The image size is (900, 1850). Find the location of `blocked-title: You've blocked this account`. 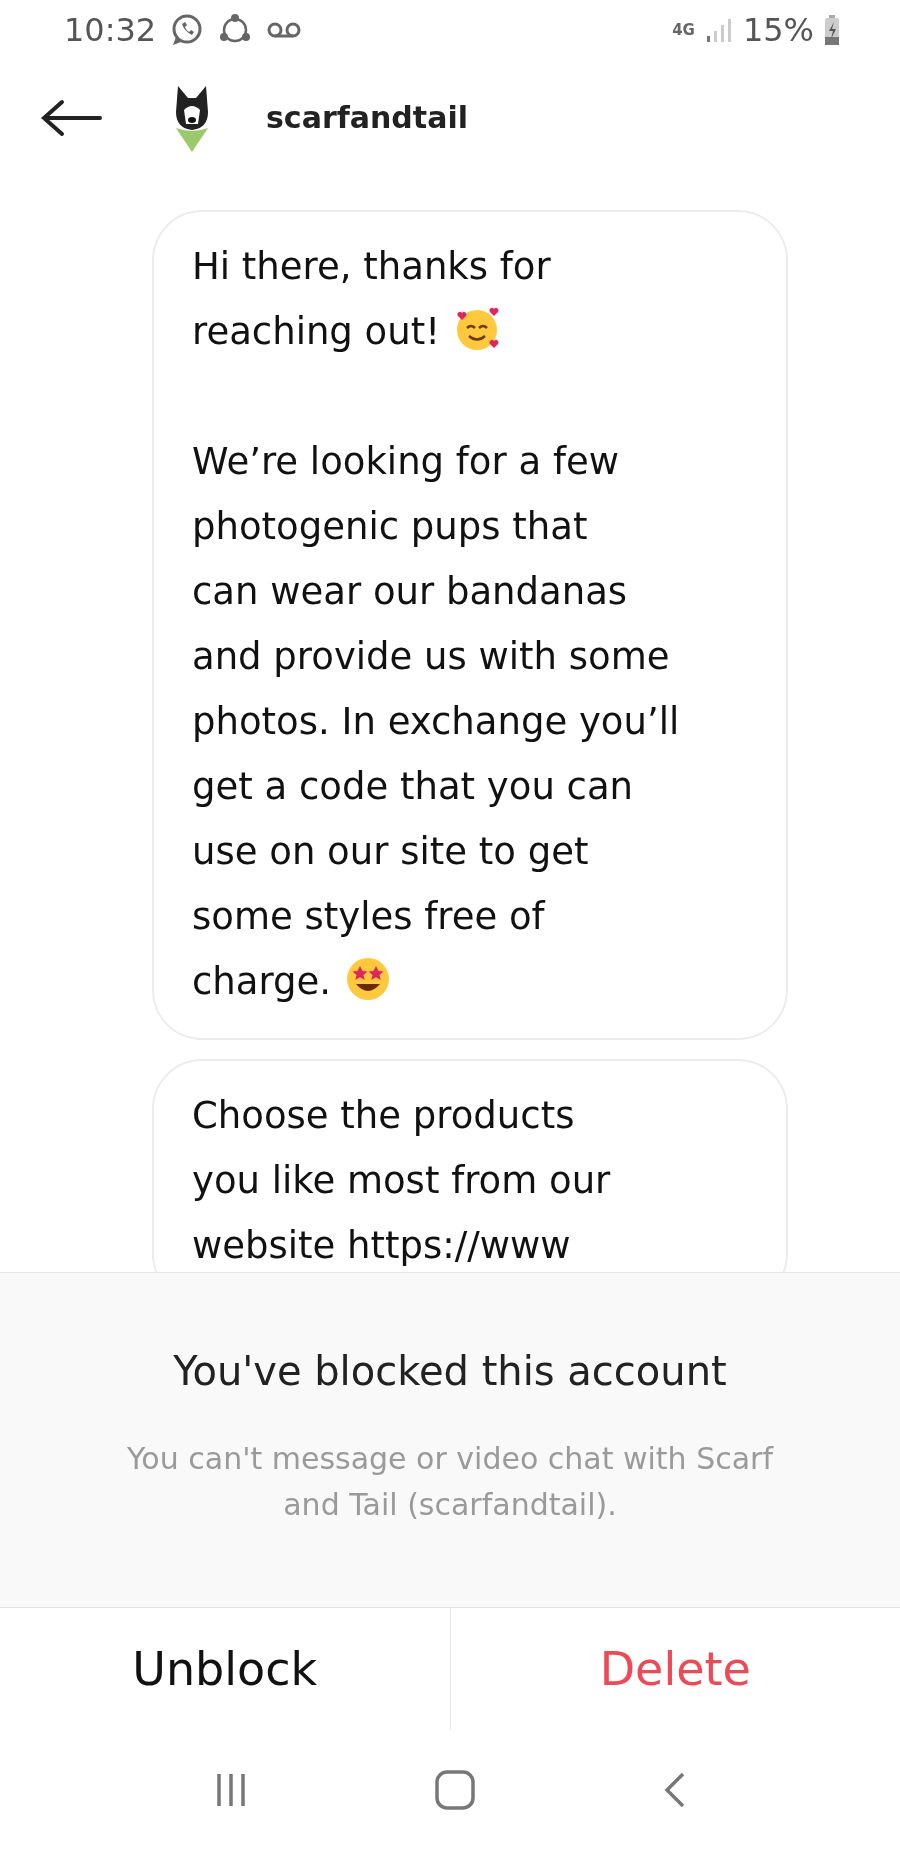

blocked-title: You've blocked this account is located at coordinates (450, 1371).